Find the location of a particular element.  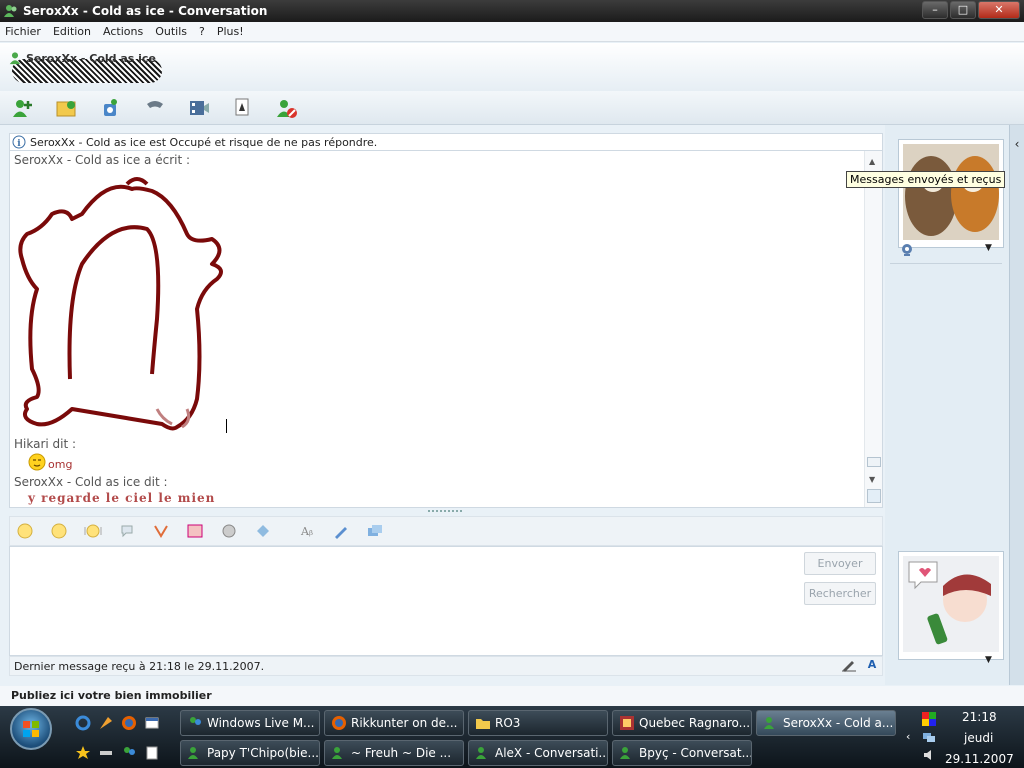

emoticon-picker-icon is located at coordinates (25, 531).